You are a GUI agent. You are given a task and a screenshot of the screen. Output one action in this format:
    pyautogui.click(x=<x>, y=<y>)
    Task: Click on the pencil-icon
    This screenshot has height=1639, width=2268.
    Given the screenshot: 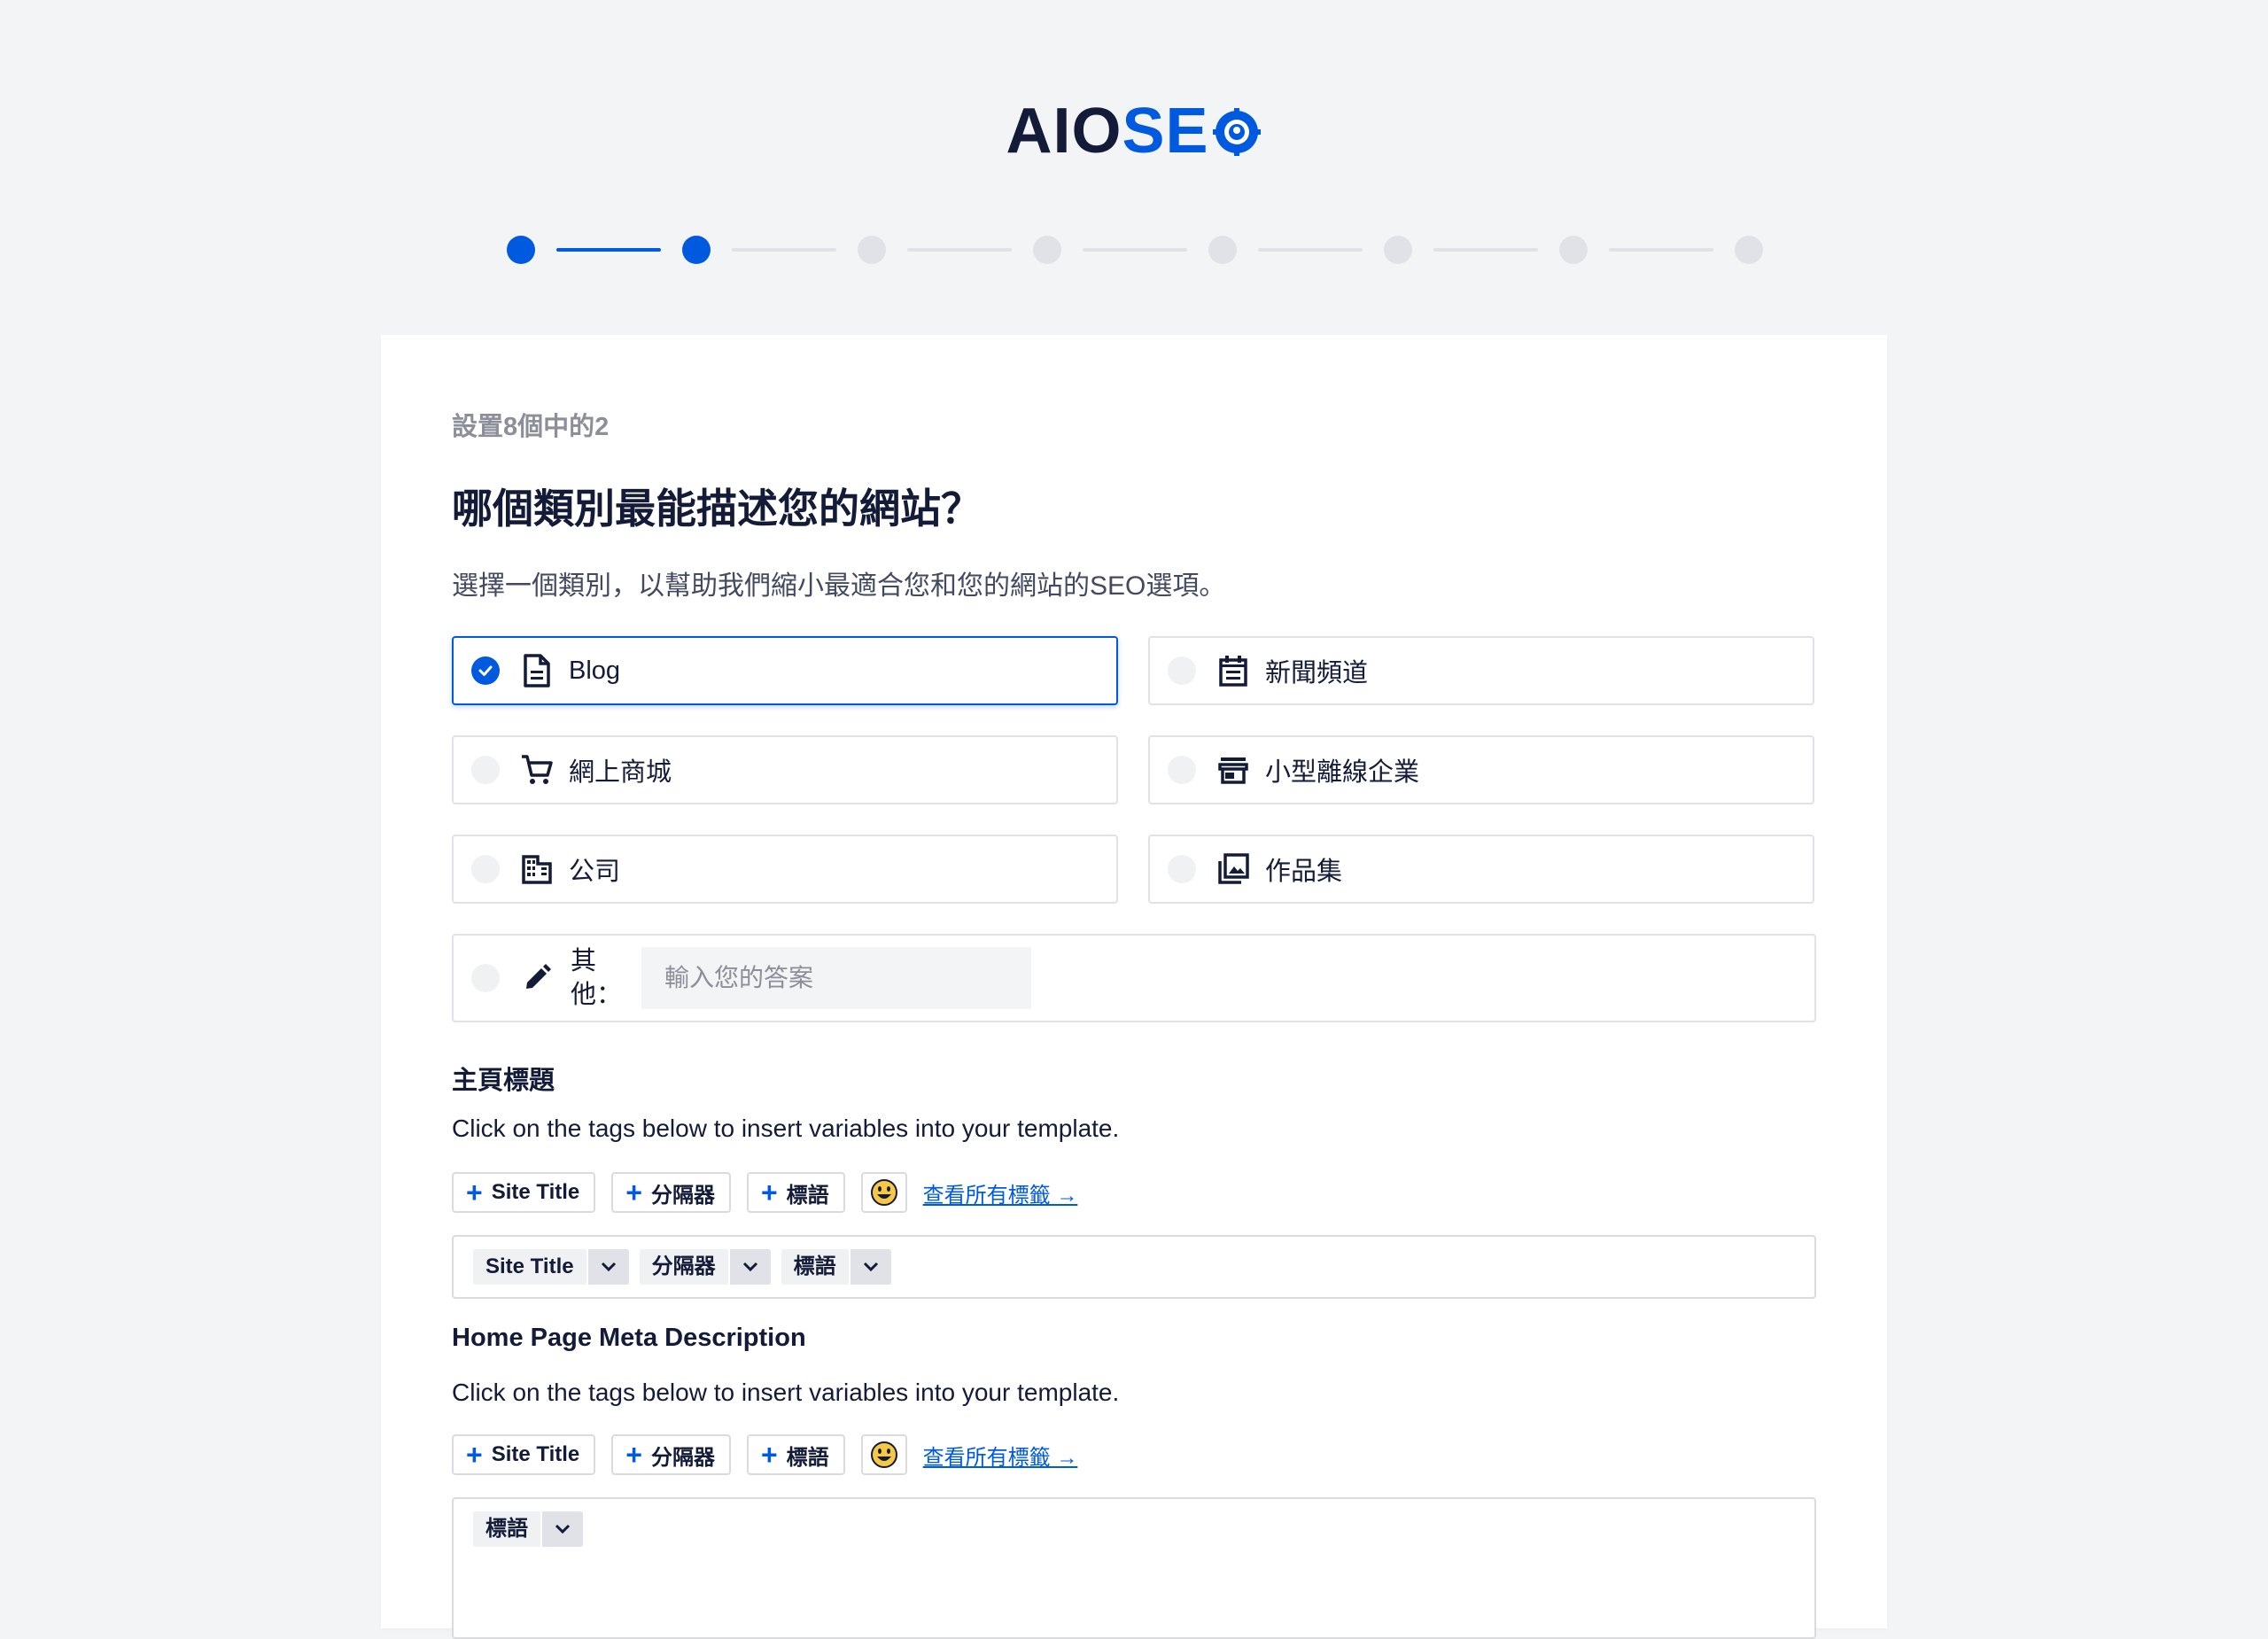 What is the action you would take?
    pyautogui.click(x=537, y=978)
    